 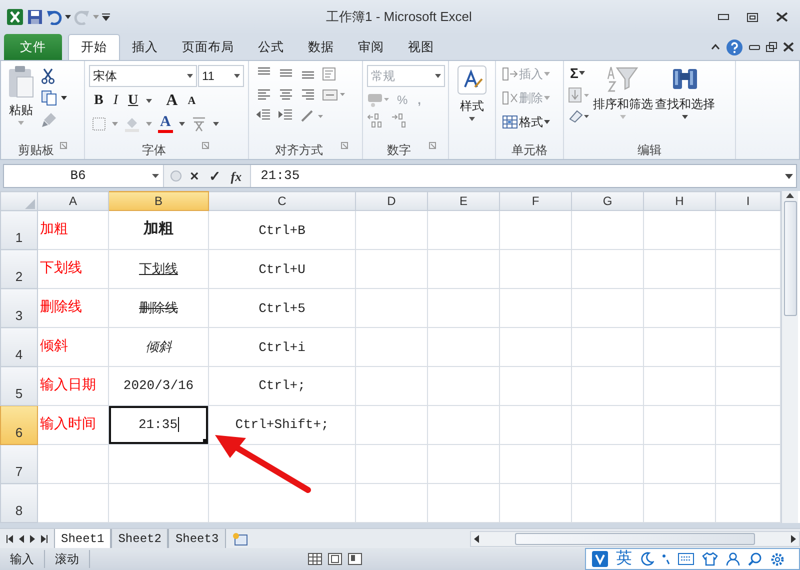 What do you see at coordinates (355, 559) in the screenshot?
I see `page-break-view-icon` at bounding box center [355, 559].